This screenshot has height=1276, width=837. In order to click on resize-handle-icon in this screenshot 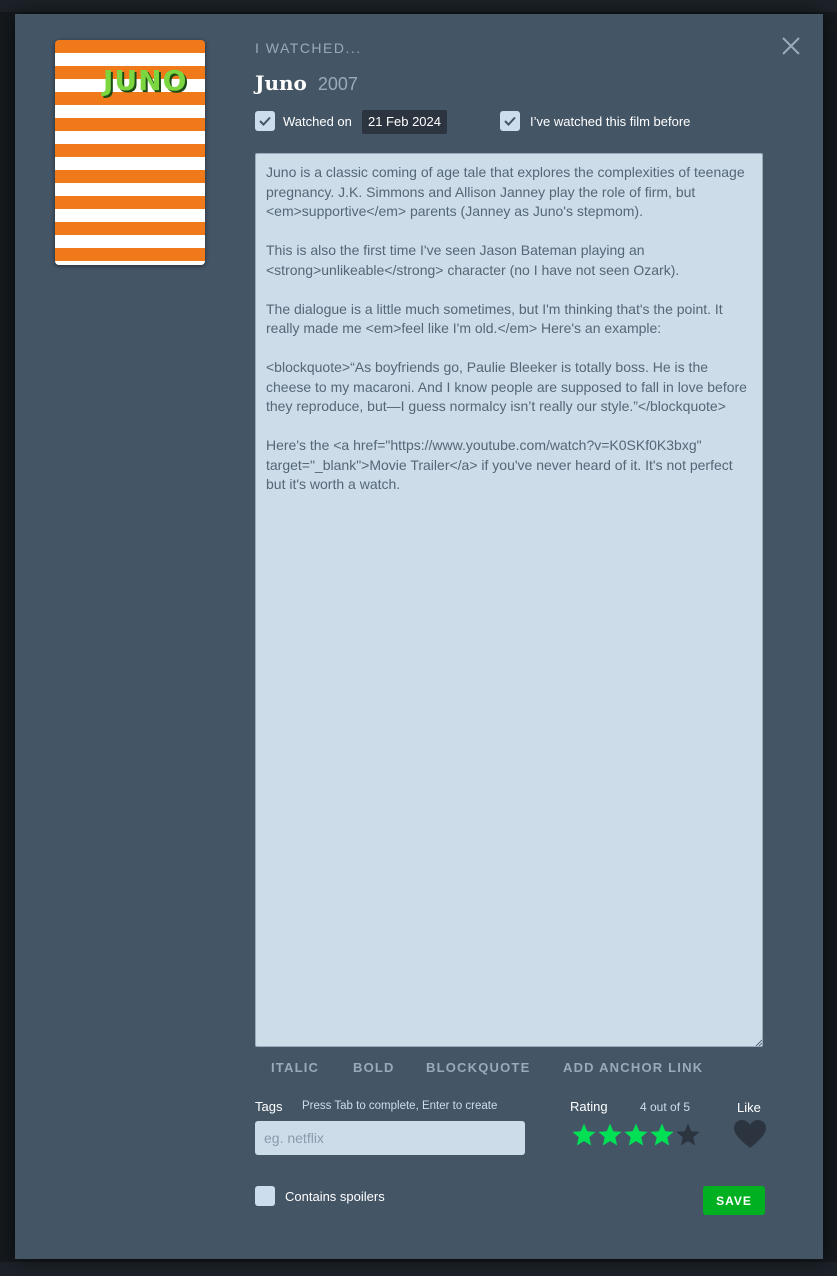, I will do `click(759, 1043)`.